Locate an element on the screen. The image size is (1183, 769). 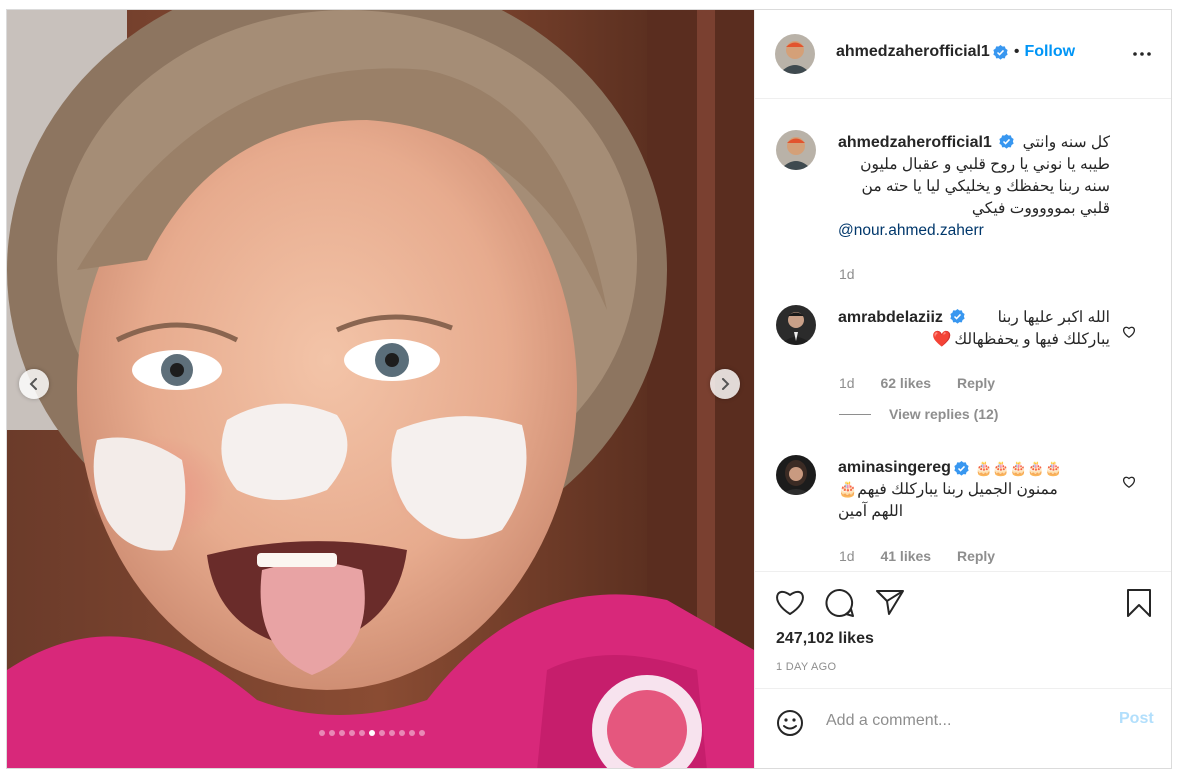
author-username: ahmedzaherofficial1 is located at coordinates (913, 52).